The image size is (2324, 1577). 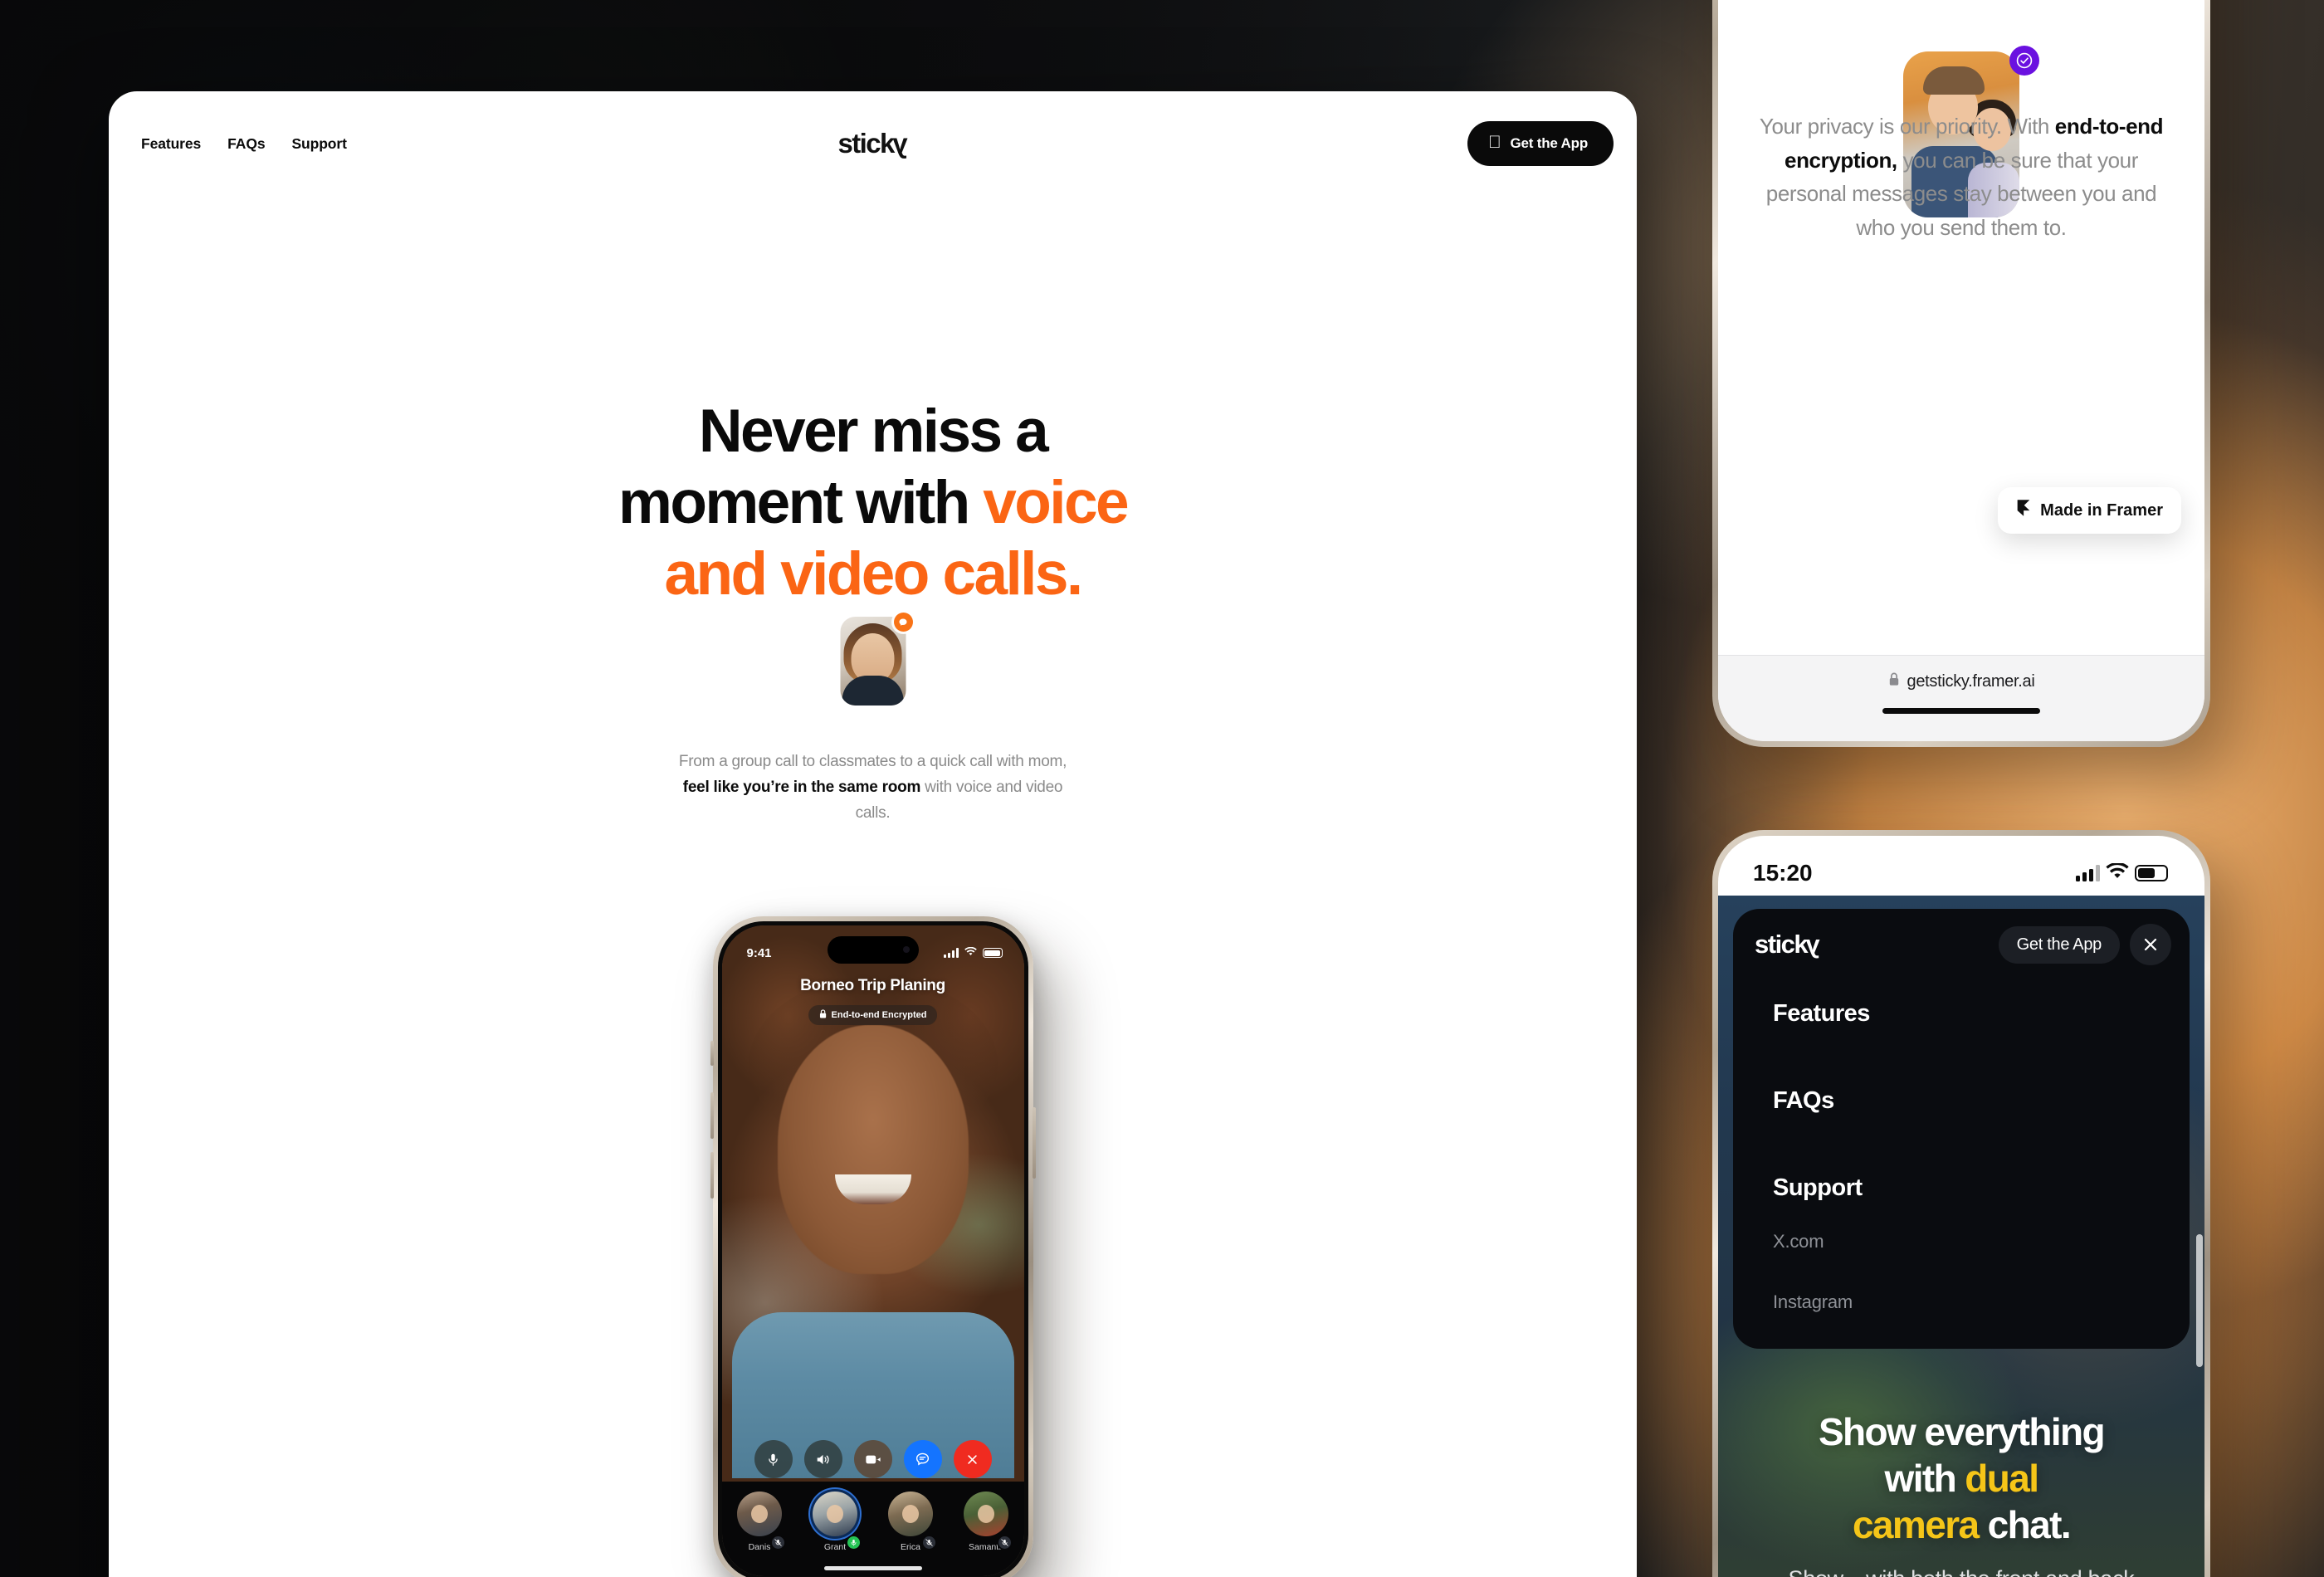 I want to click on video-camera-button, so click(x=872, y=1459).